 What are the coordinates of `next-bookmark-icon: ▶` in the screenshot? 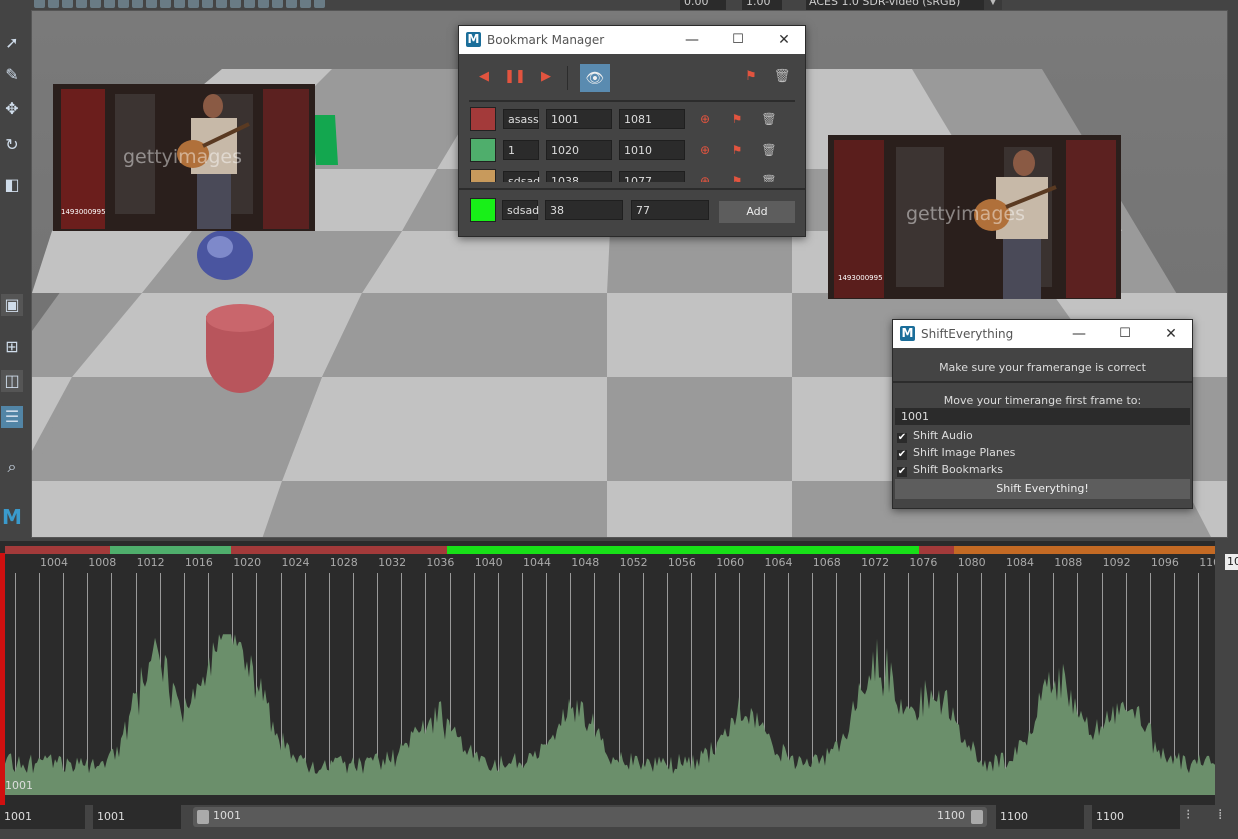 It's located at (546, 77).